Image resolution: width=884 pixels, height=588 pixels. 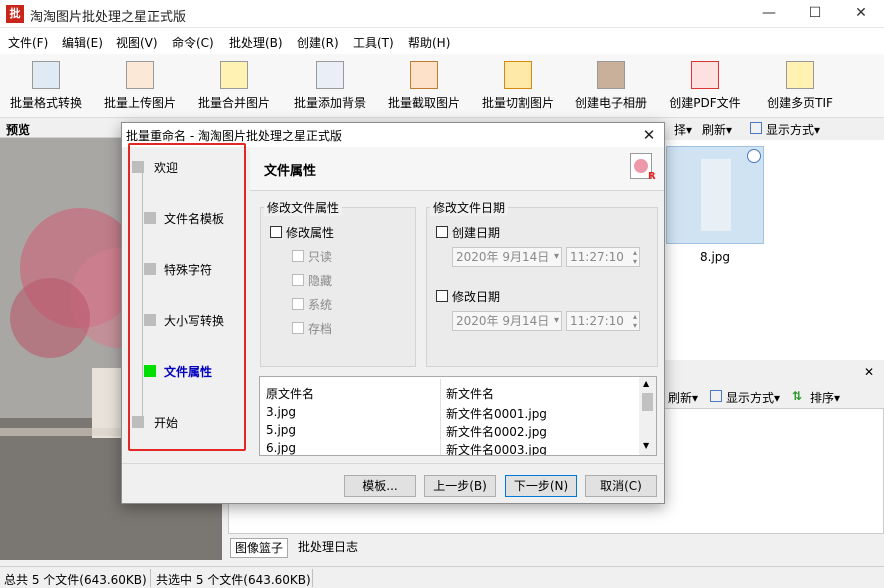 I want to click on pane-header: ✕, so click(x=774, y=373).